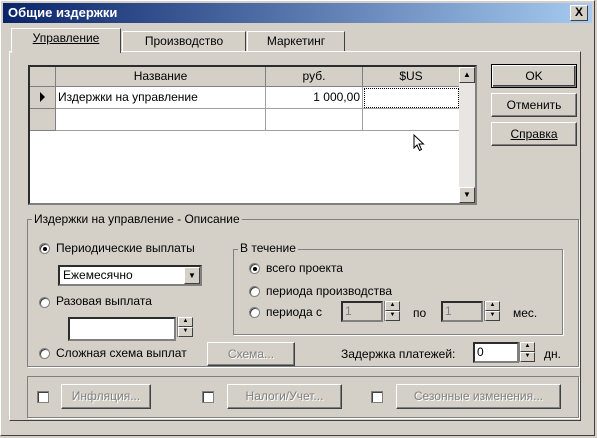 The image size is (597, 438). I want to click on current-row-arrow-icon, so click(42, 97).